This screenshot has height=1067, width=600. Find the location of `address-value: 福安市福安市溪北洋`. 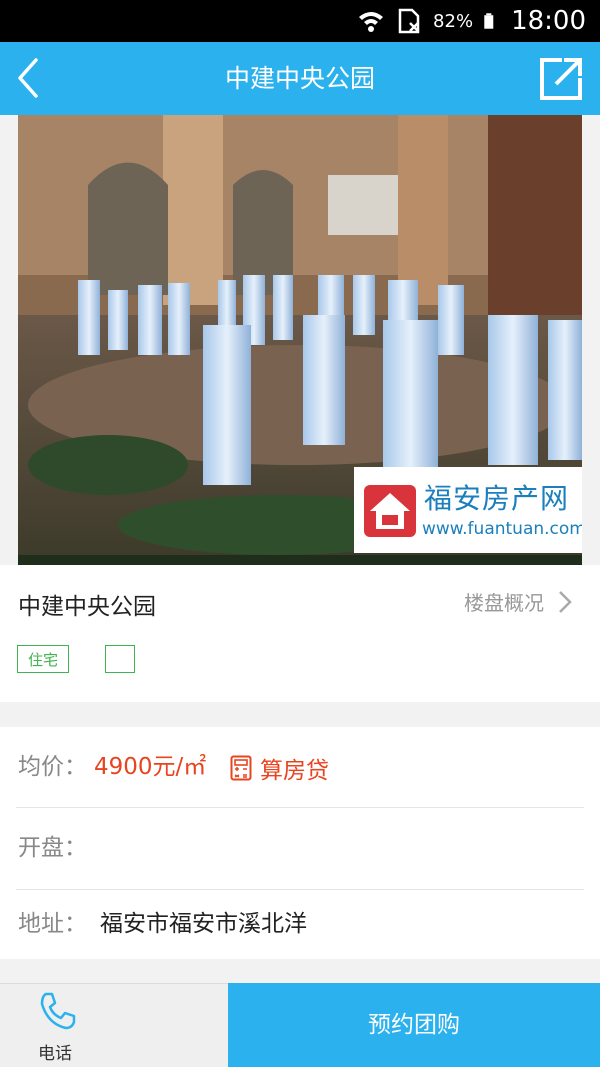

address-value: 福安市福安市溪北洋 is located at coordinates (203, 924).